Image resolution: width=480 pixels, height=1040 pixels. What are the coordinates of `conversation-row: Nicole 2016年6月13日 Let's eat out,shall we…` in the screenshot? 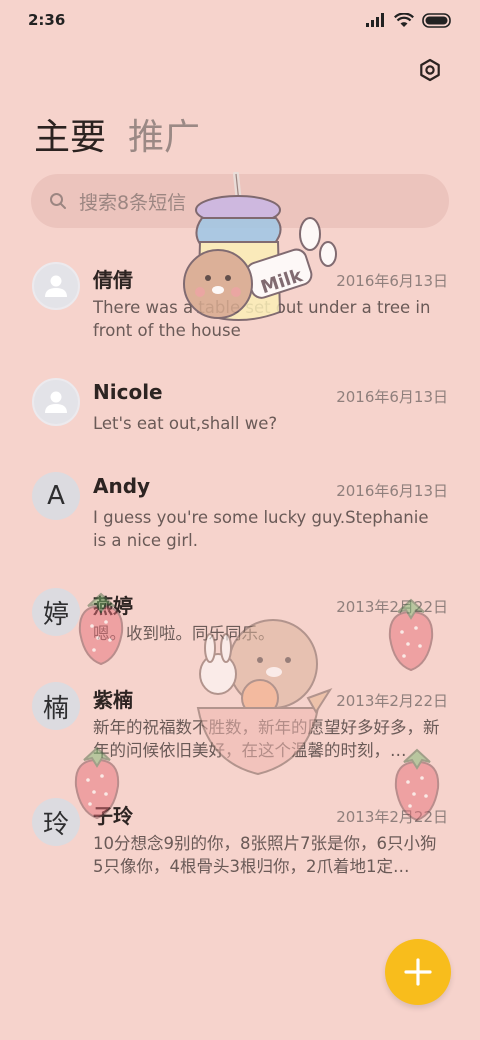 It's located at (240, 411).